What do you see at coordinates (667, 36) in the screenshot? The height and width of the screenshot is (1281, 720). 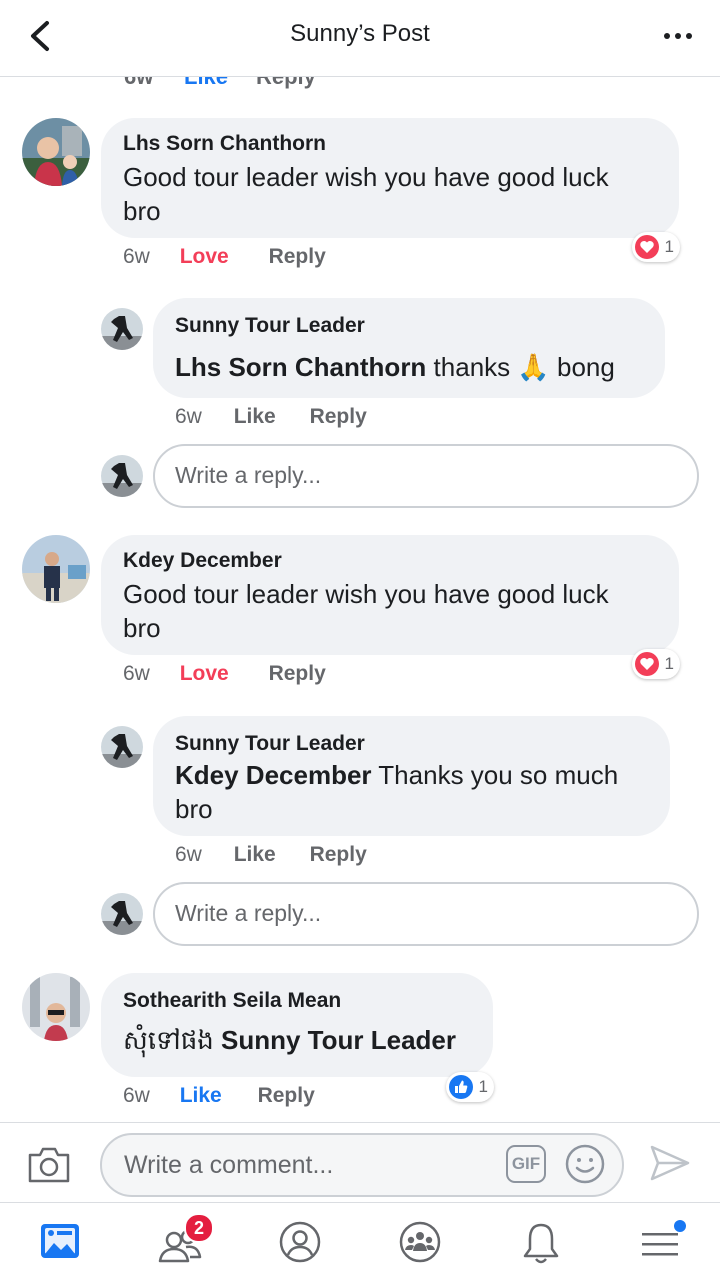 I see `more-dots-icon` at bounding box center [667, 36].